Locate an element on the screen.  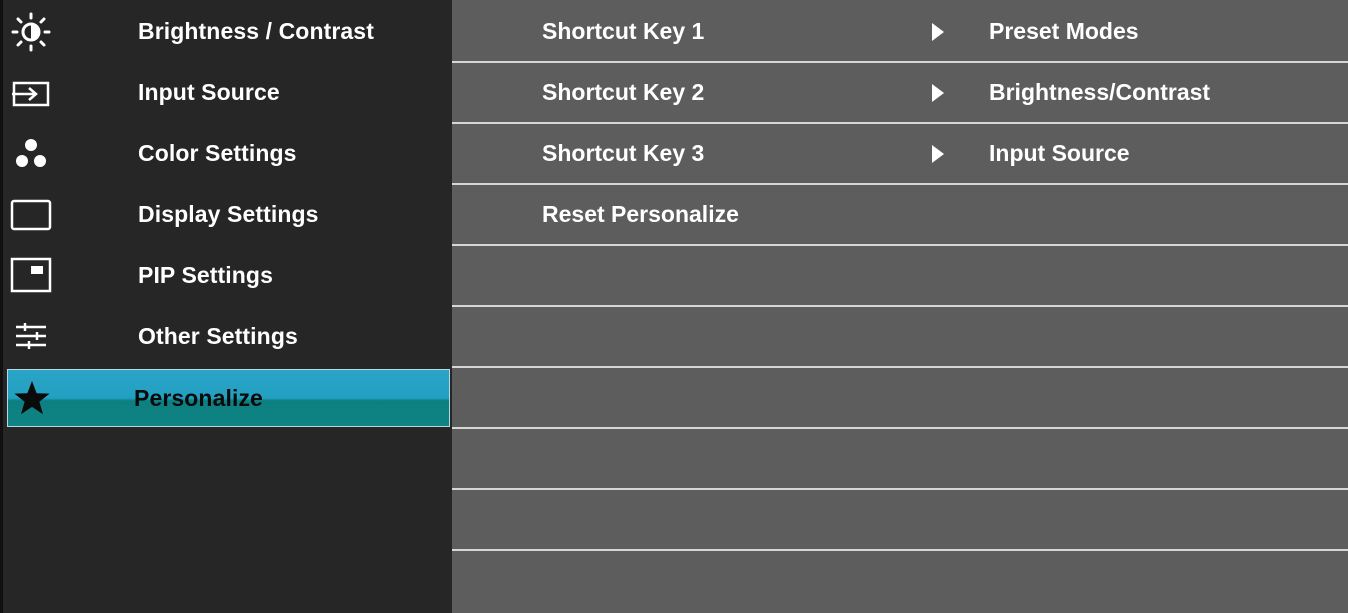
row-label: Shortcut Key 2 is located at coordinates (623, 92).